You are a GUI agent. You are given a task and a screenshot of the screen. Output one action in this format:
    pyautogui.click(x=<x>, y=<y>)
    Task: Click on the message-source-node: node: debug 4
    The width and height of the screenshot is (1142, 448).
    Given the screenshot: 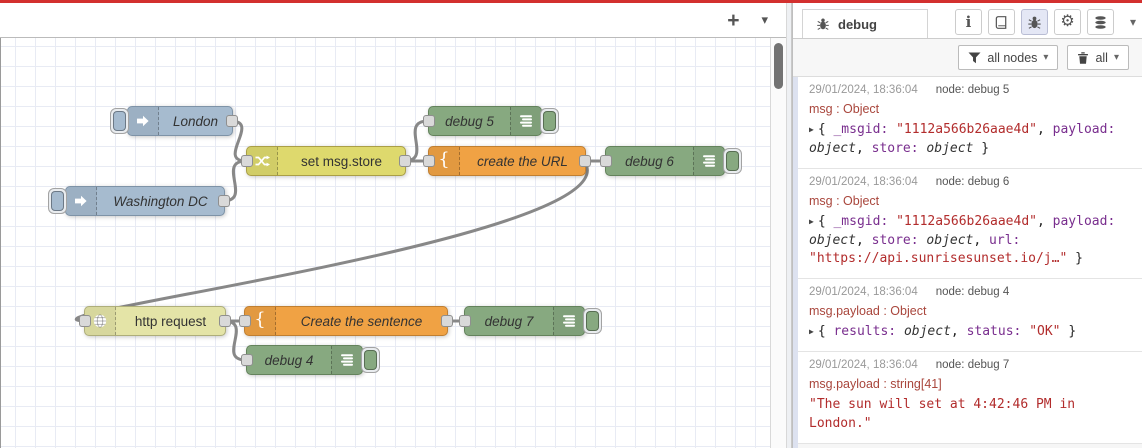 What is the action you would take?
    pyautogui.click(x=972, y=292)
    